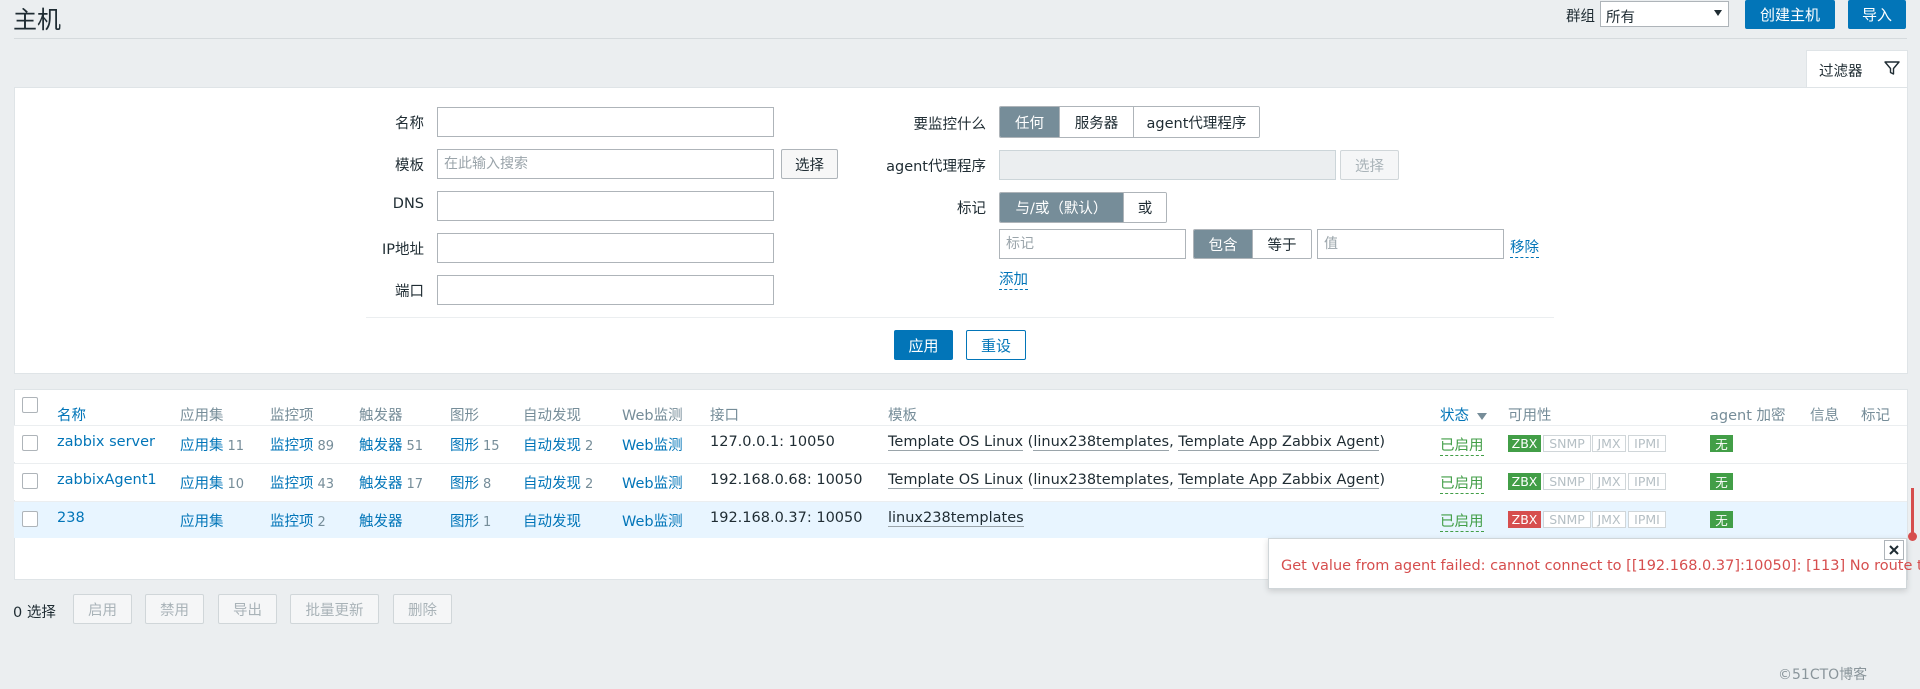  Describe the element at coordinates (1061, 207) in the screenshot. I see `tags-mode-and-or: 与/或（默认）` at that location.